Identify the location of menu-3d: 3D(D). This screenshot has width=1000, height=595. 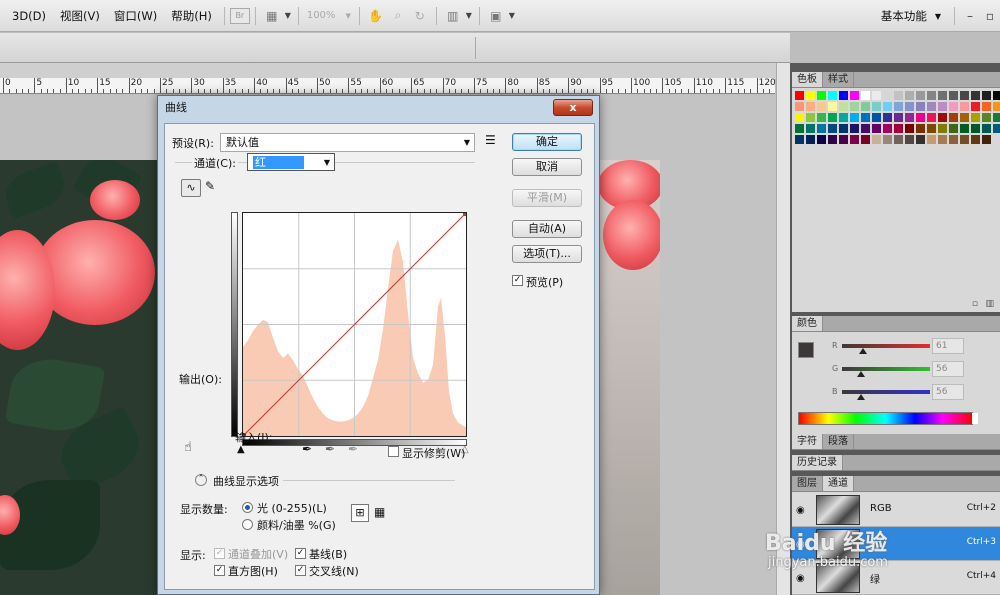
(26, 16).